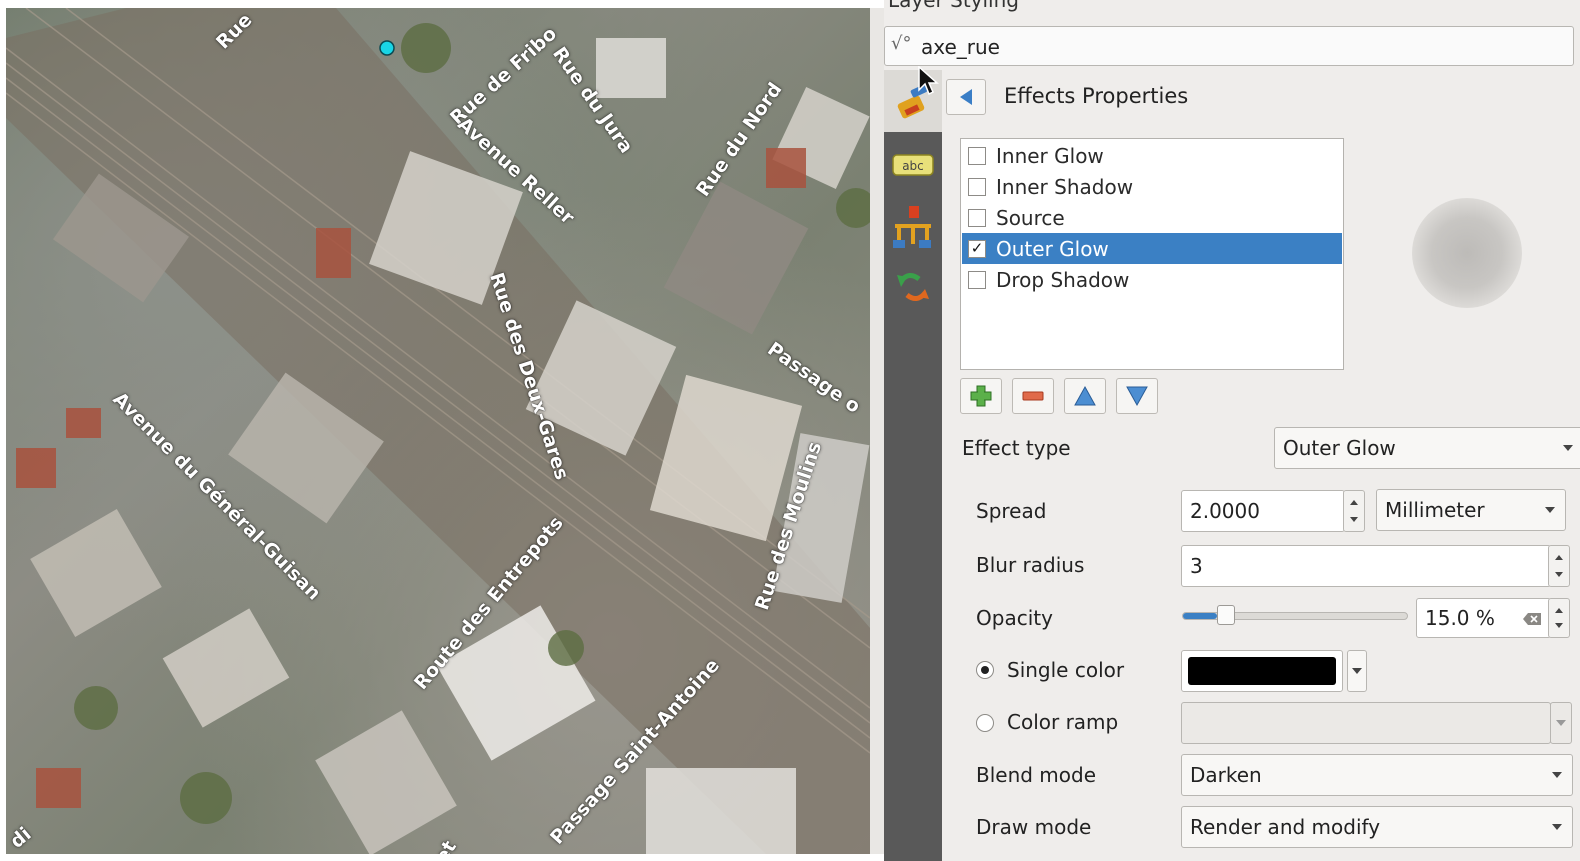  I want to click on style-tab-bar: abc, so click(913, 465).